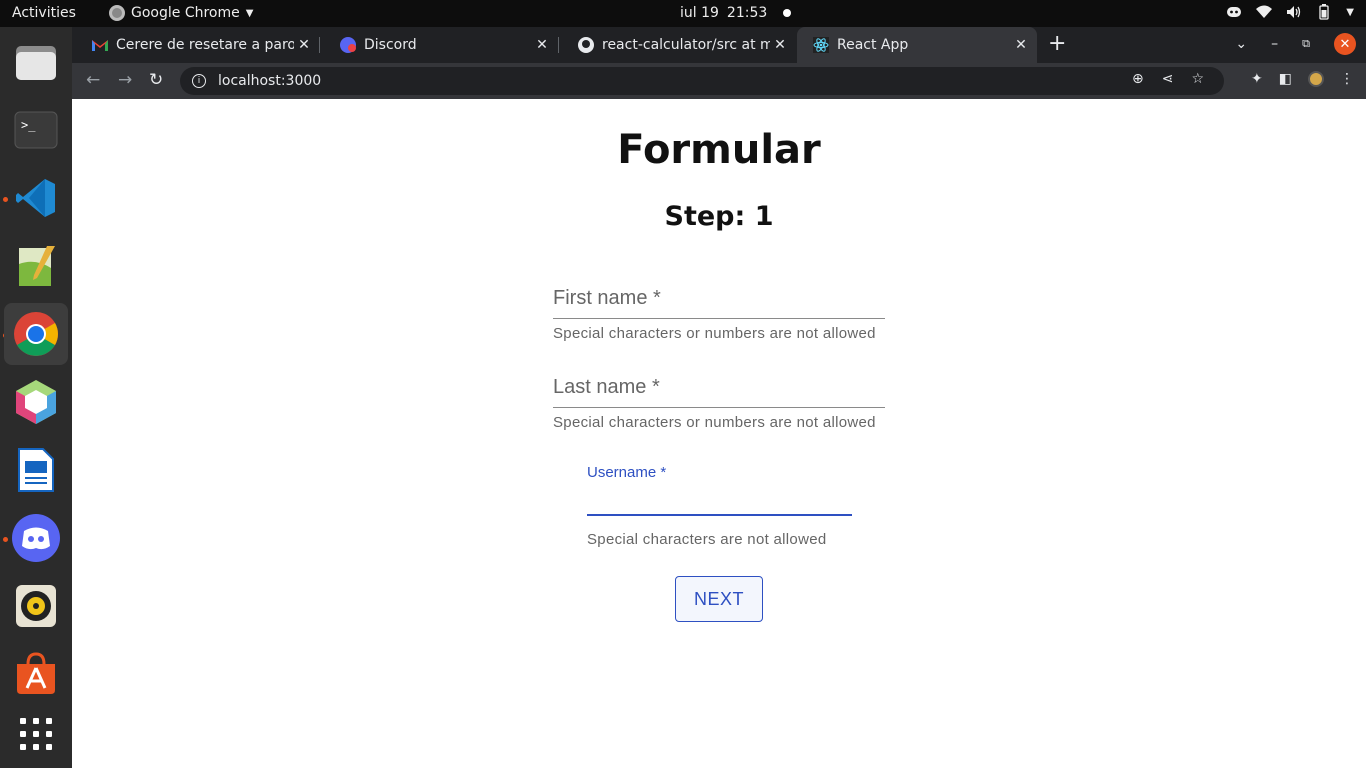  I want to click on tab-title: Cerere de resetare a parol, so click(205, 45).